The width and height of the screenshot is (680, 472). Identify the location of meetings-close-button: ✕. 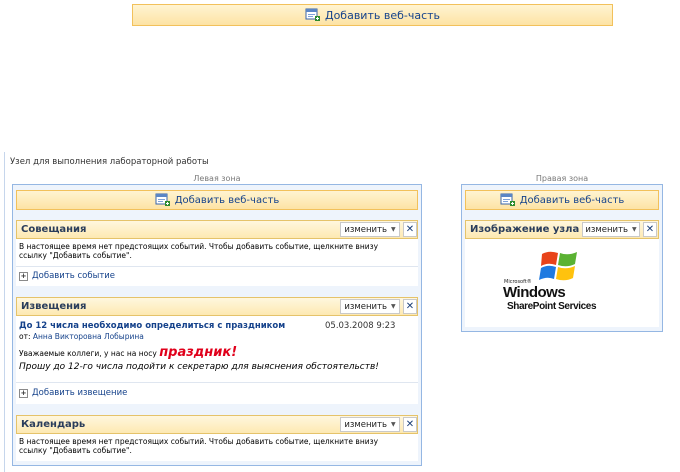
(410, 229).